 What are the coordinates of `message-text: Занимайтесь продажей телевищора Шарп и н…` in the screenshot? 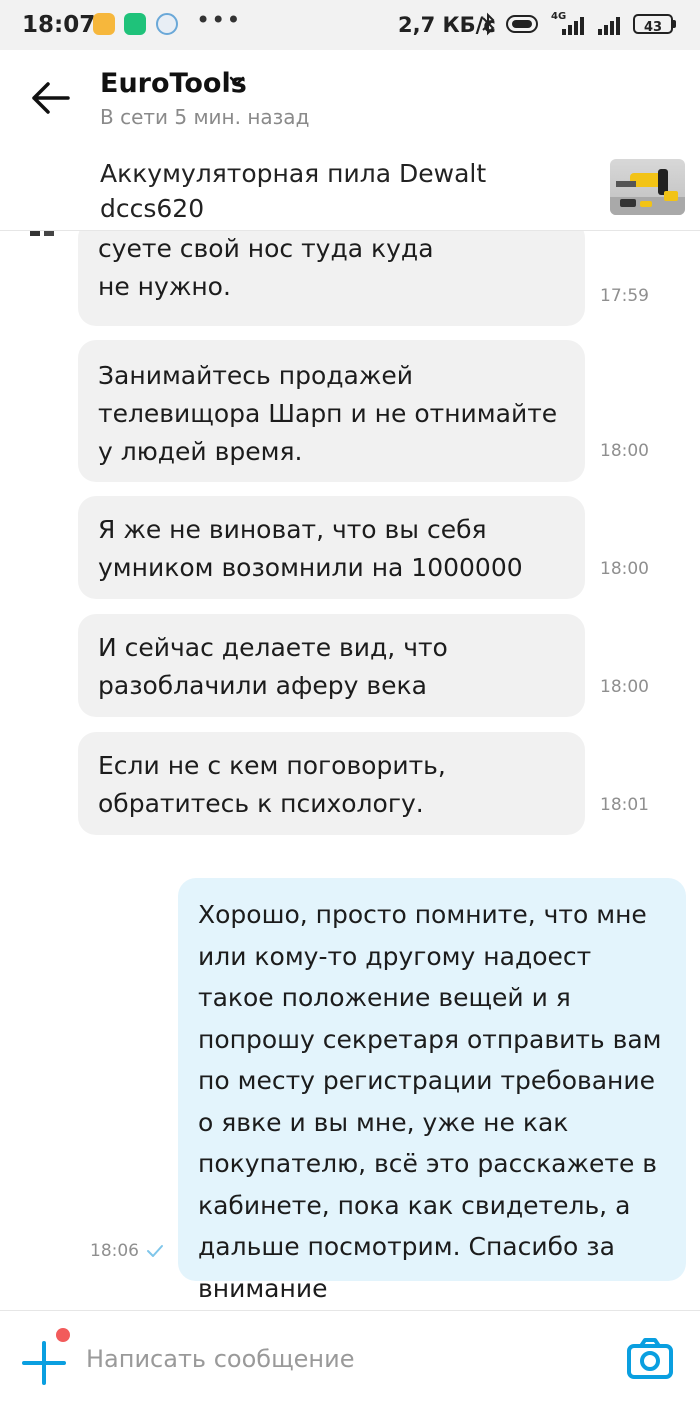 It's located at (328, 413).